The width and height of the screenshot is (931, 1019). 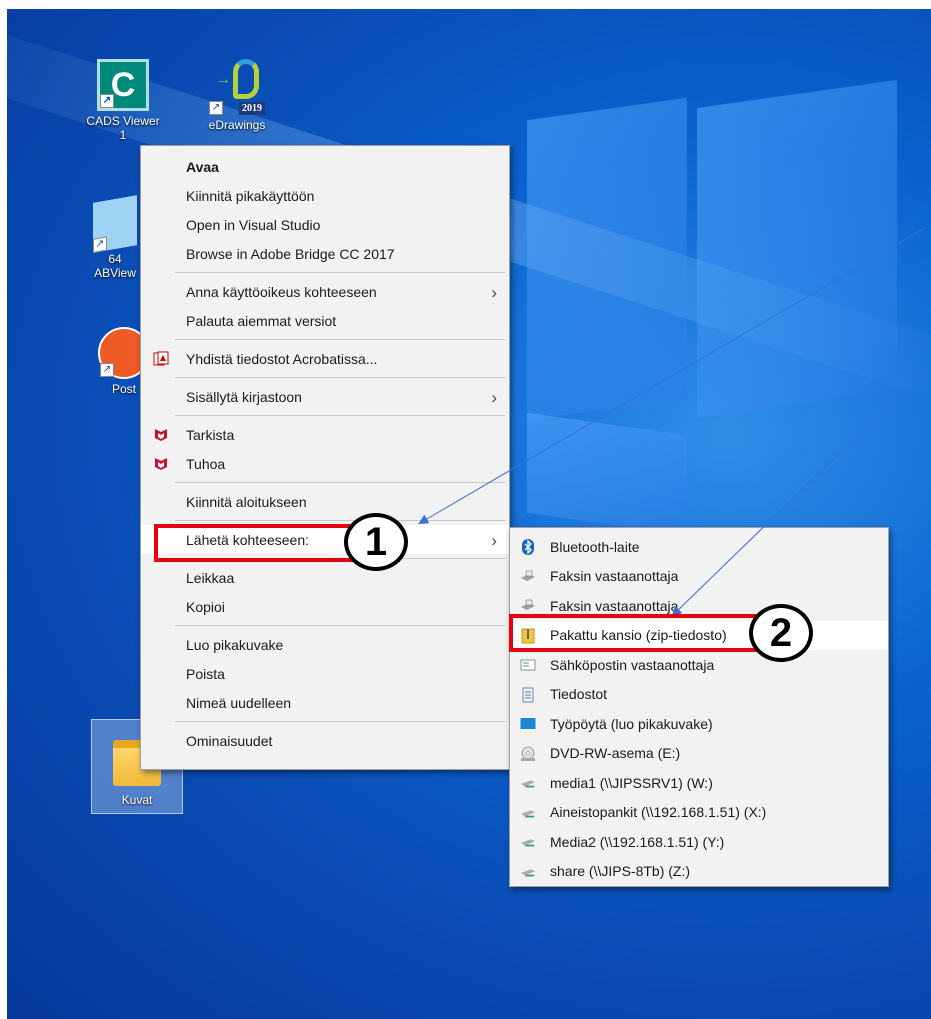 What do you see at coordinates (325, 463) in the screenshot?
I see `menu-item-shred: Tuhoa` at bounding box center [325, 463].